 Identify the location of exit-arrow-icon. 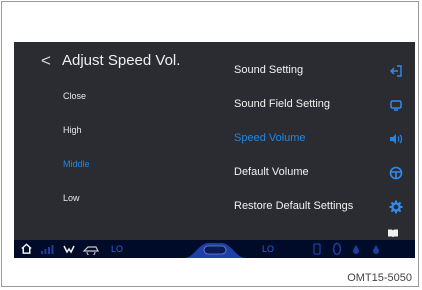
(396, 71).